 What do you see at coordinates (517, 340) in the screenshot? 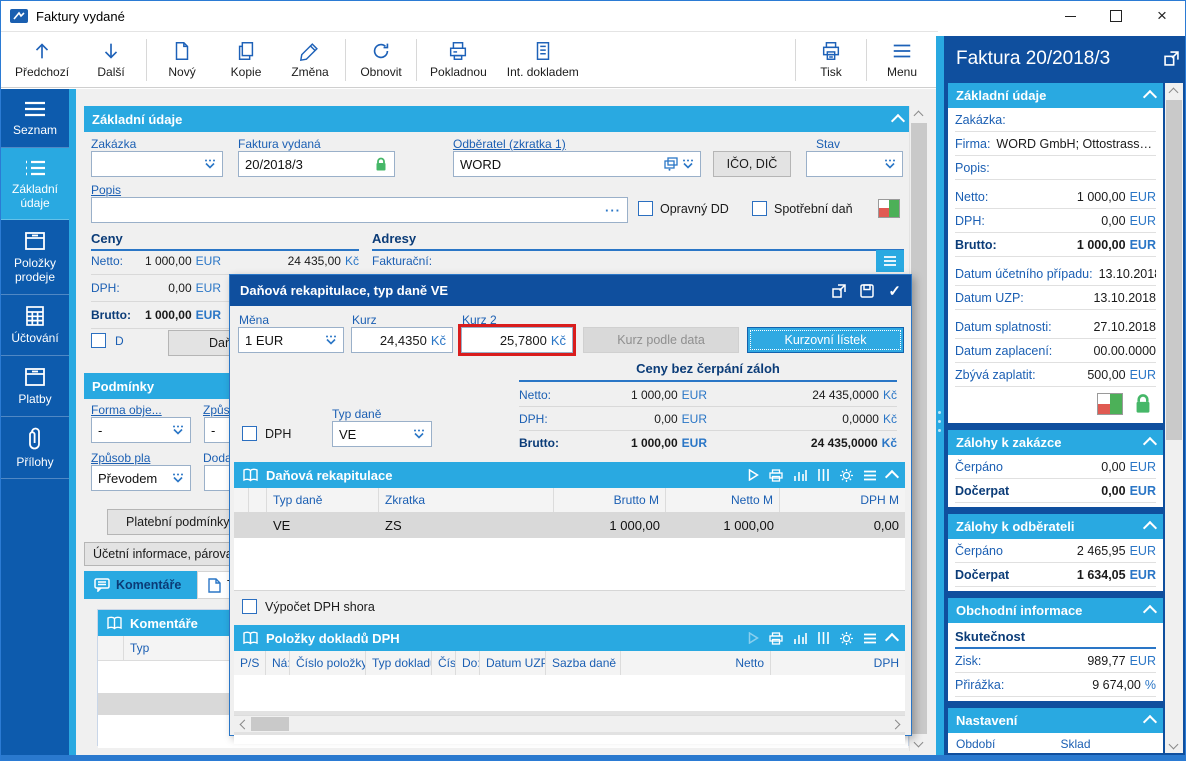
I see `kurz2-input: 25,7800 Kč` at bounding box center [517, 340].